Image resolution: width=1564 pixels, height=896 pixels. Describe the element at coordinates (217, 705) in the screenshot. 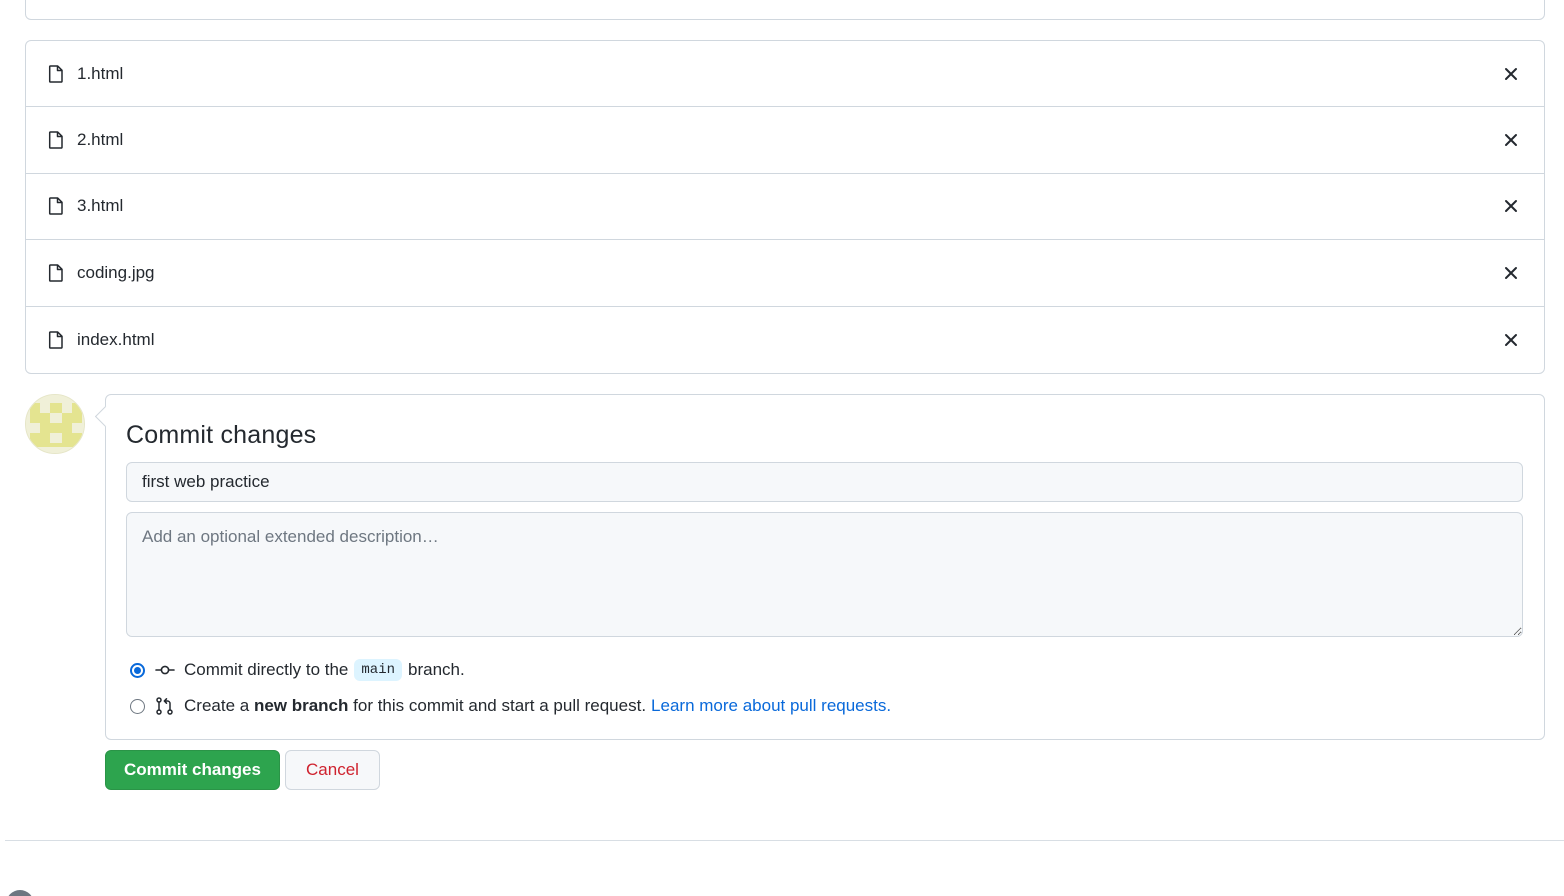

I see `new-branch-prefix: Create a` at that location.